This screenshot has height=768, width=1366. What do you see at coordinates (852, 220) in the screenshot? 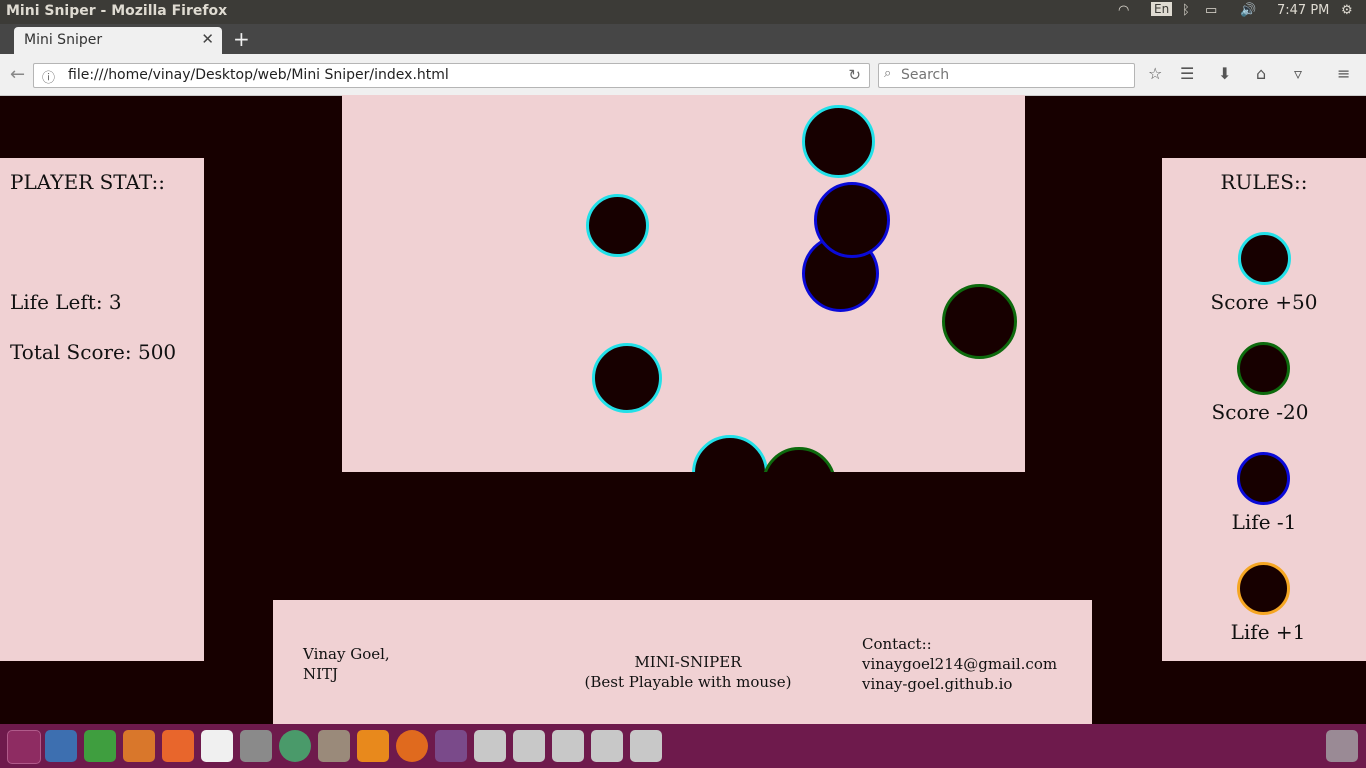
I see `target-blue` at bounding box center [852, 220].